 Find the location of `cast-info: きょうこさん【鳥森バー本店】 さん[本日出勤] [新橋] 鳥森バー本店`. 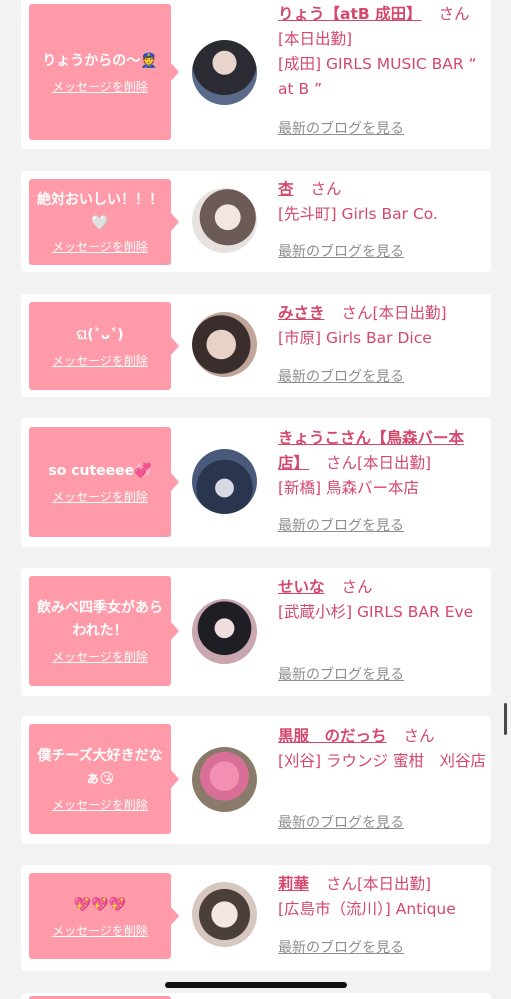

cast-info: きょうこさん【鳥森バー本店】 さん[本日出勤] [新橋] 鳥森バー本店 is located at coordinates (383, 463).